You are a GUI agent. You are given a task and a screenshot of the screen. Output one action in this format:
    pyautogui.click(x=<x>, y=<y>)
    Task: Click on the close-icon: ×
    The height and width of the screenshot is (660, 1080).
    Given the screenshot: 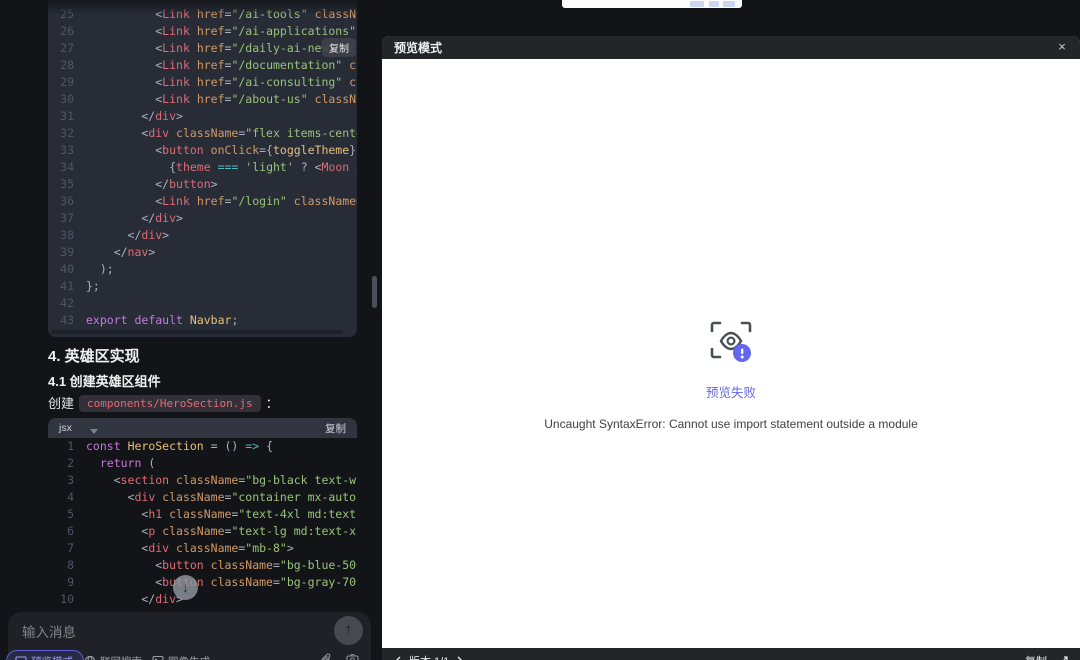 What is the action you would take?
    pyautogui.click(x=1062, y=47)
    